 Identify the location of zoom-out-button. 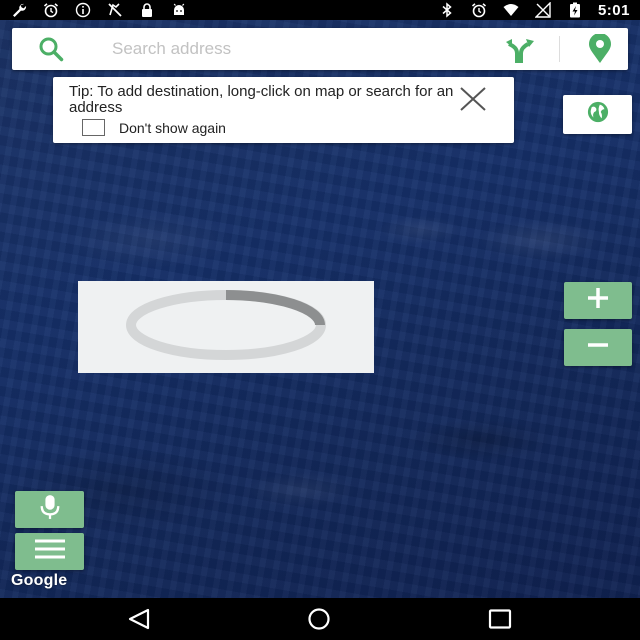
(598, 347).